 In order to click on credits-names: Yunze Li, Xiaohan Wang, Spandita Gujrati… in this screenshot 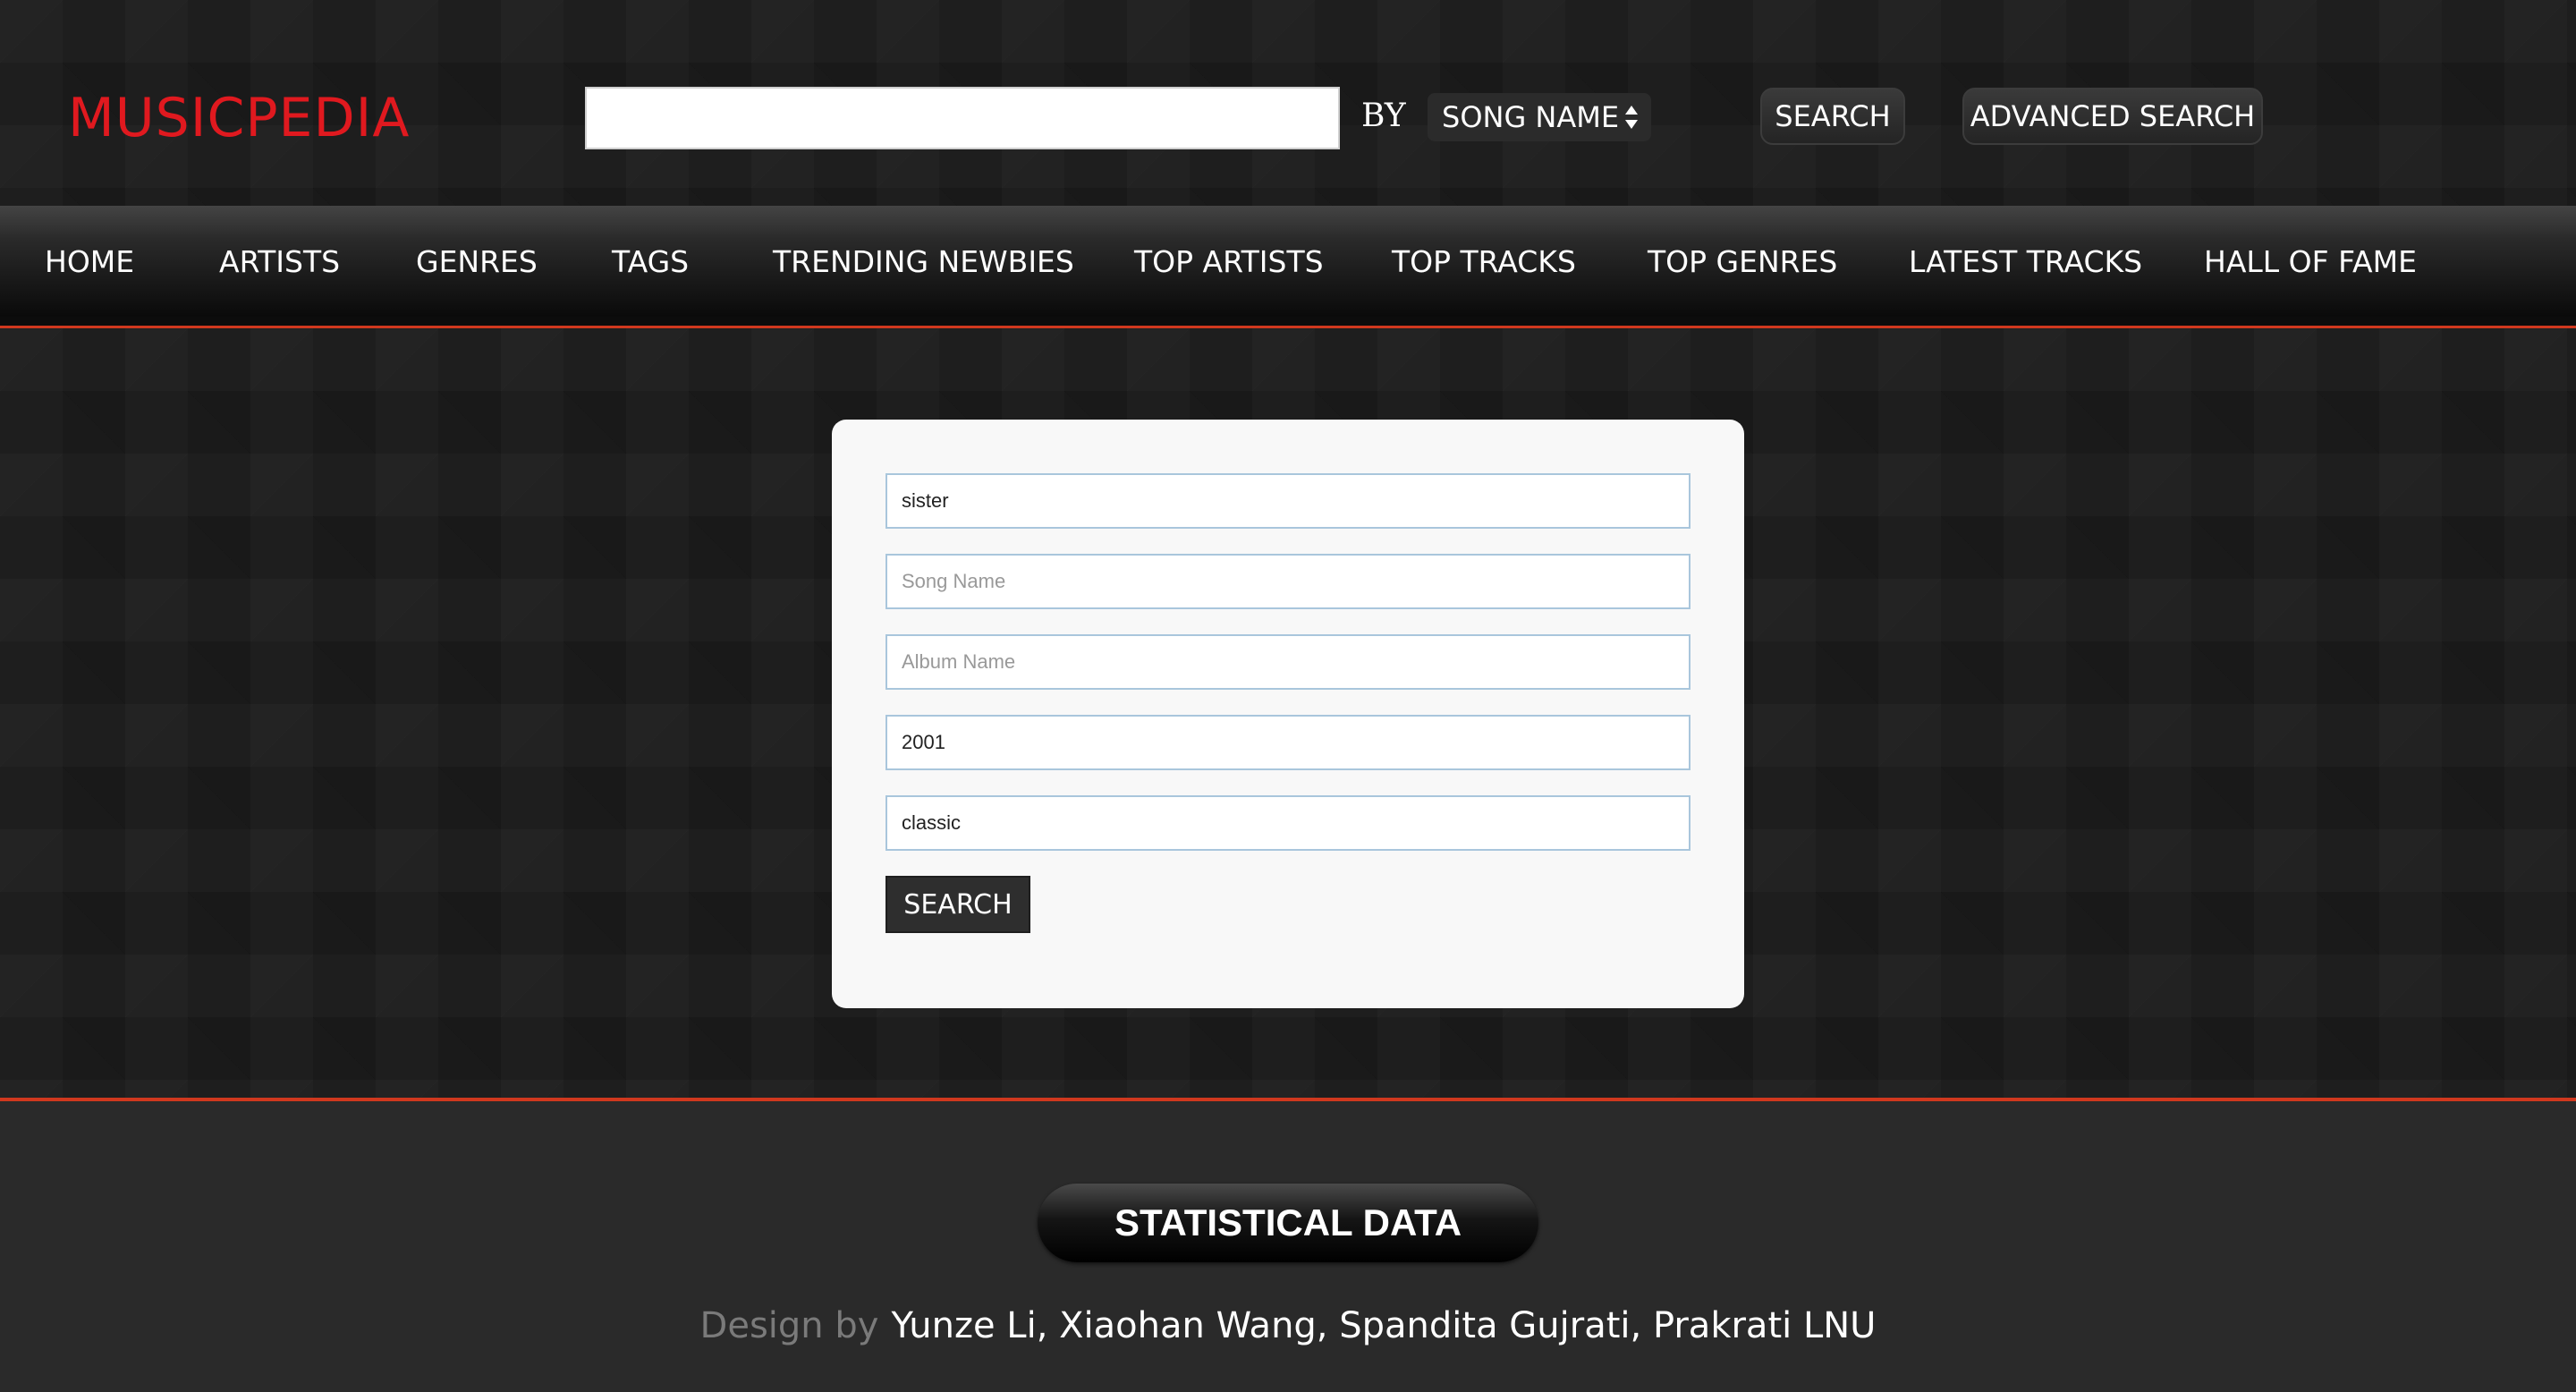, I will do `click(1384, 1325)`.